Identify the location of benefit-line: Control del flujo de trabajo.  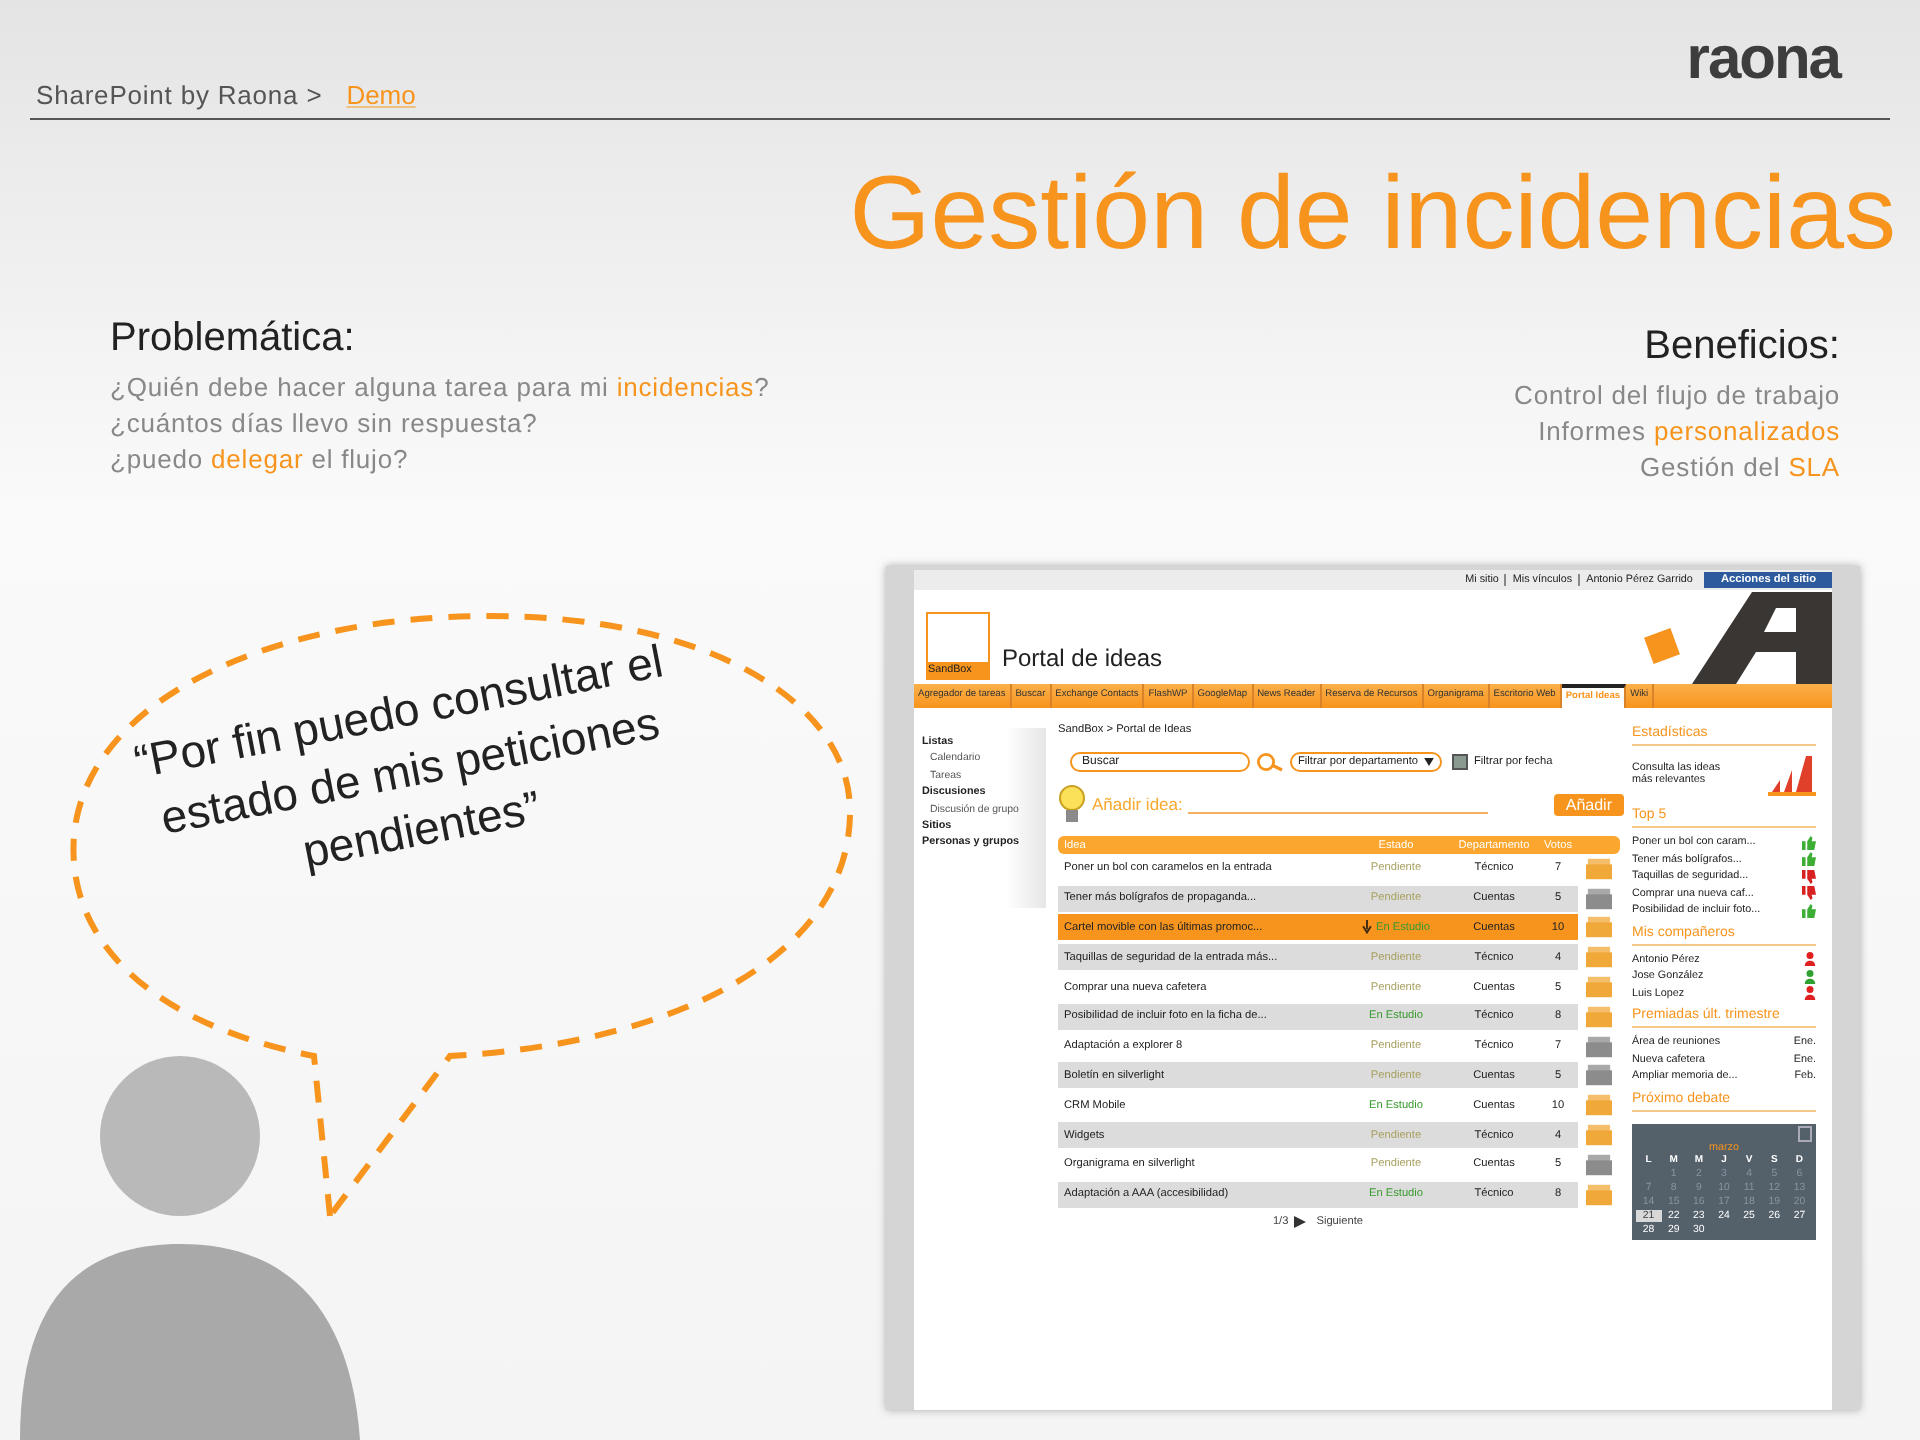
(1677, 396).